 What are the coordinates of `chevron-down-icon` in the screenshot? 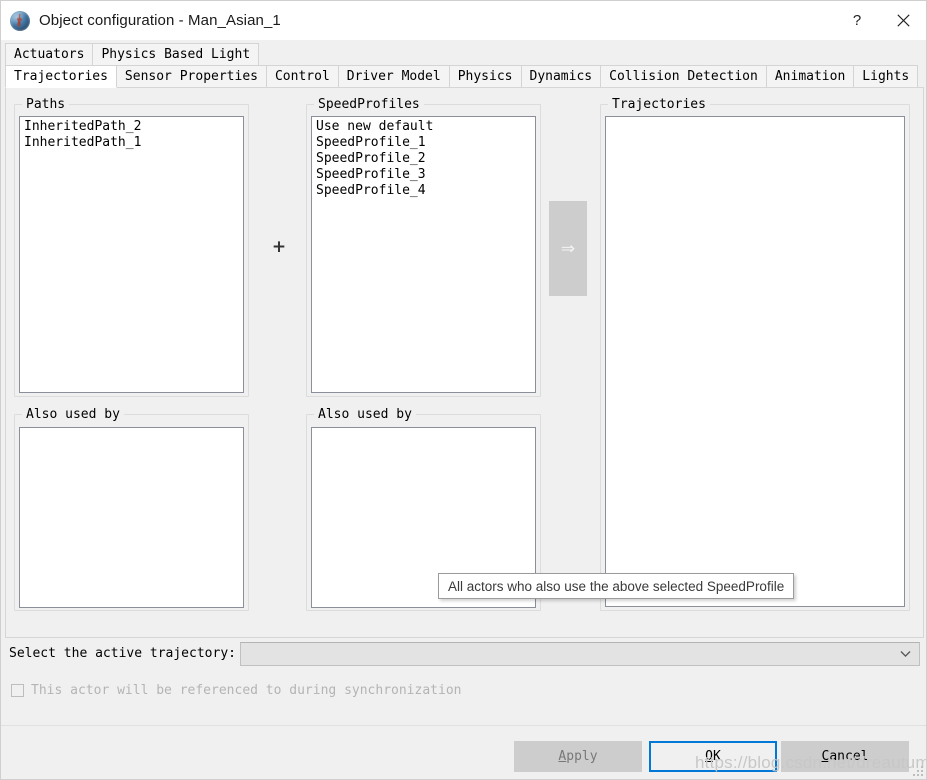 It's located at (905, 654).